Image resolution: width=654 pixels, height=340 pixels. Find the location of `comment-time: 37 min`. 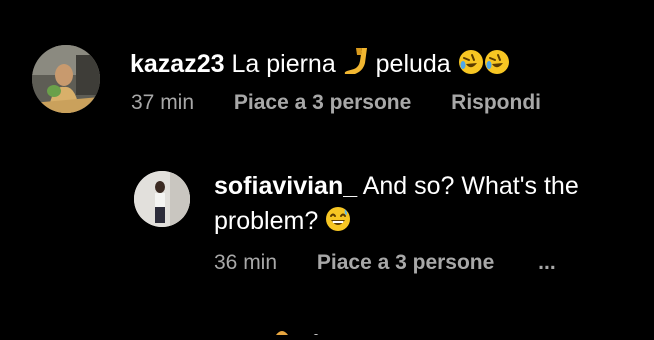

comment-time: 37 min is located at coordinates (163, 102).